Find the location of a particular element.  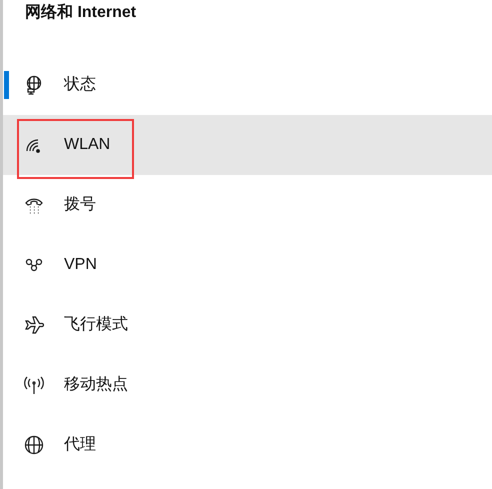

nav-label: VPN is located at coordinates (80, 265).